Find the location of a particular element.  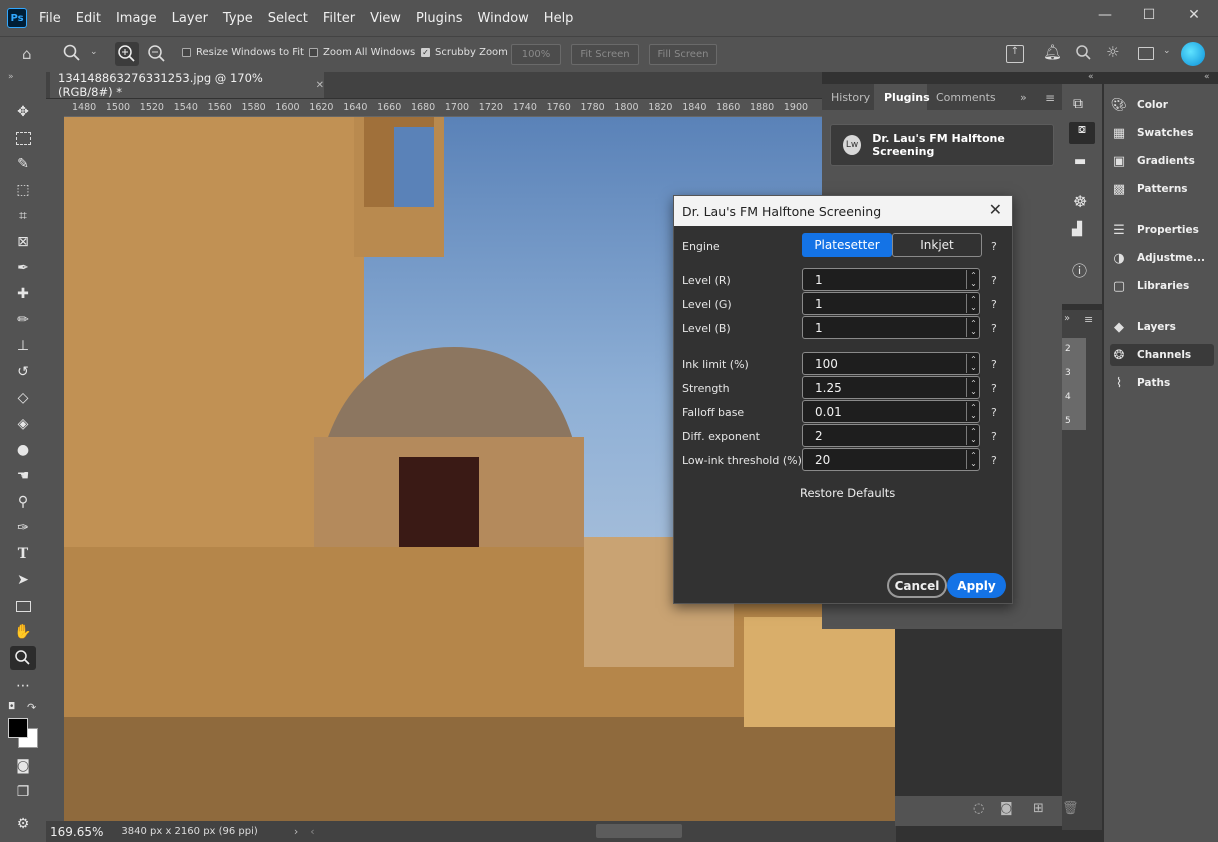

close-tab-icon: ✕ is located at coordinates (320, 85).